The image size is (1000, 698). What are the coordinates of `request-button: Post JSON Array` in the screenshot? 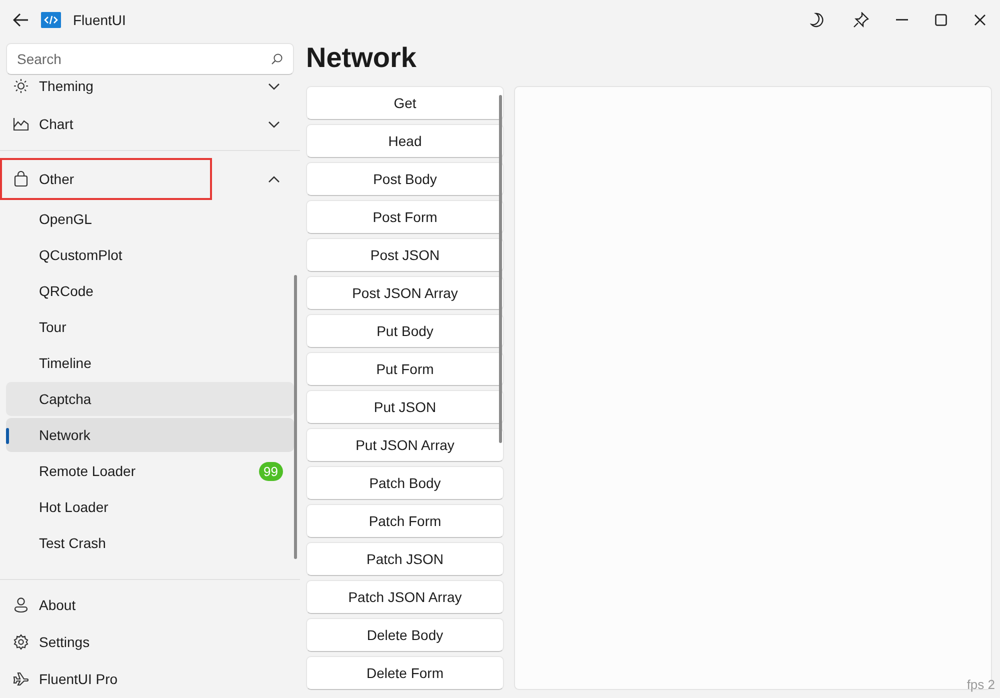 It's located at (405, 293).